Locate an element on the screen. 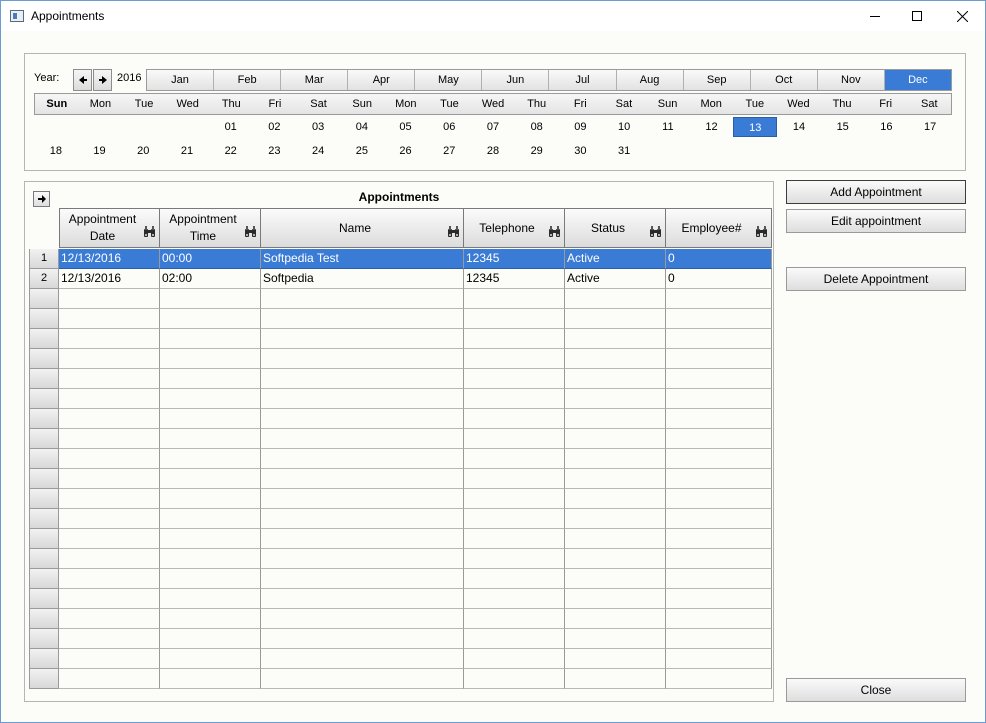 The width and height of the screenshot is (986, 723). date-cell: 09 is located at coordinates (581, 127).